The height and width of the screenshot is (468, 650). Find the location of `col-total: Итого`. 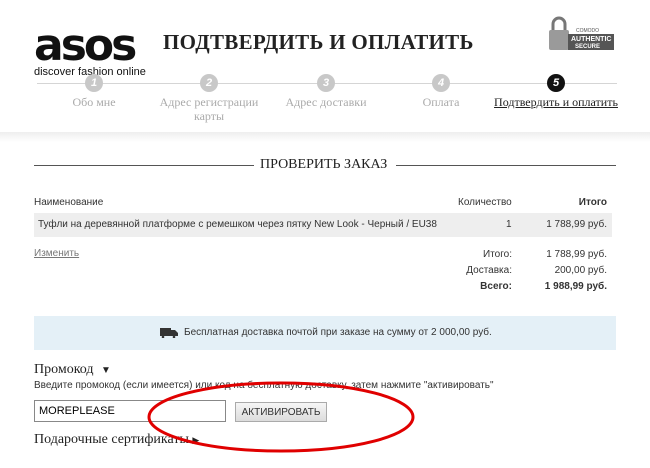

col-total: Итого is located at coordinates (592, 202).